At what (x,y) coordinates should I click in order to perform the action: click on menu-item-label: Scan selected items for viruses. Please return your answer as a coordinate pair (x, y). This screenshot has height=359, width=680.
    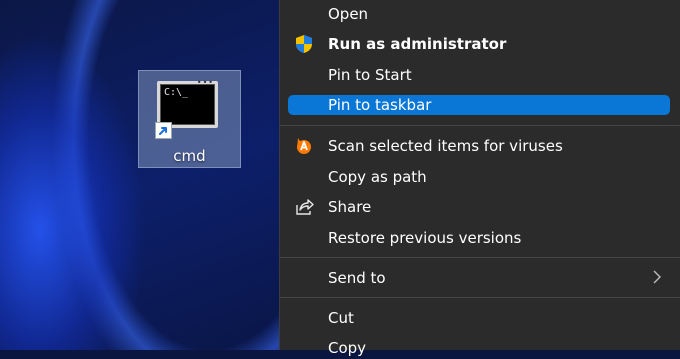
    Looking at the image, I should click on (445, 146).